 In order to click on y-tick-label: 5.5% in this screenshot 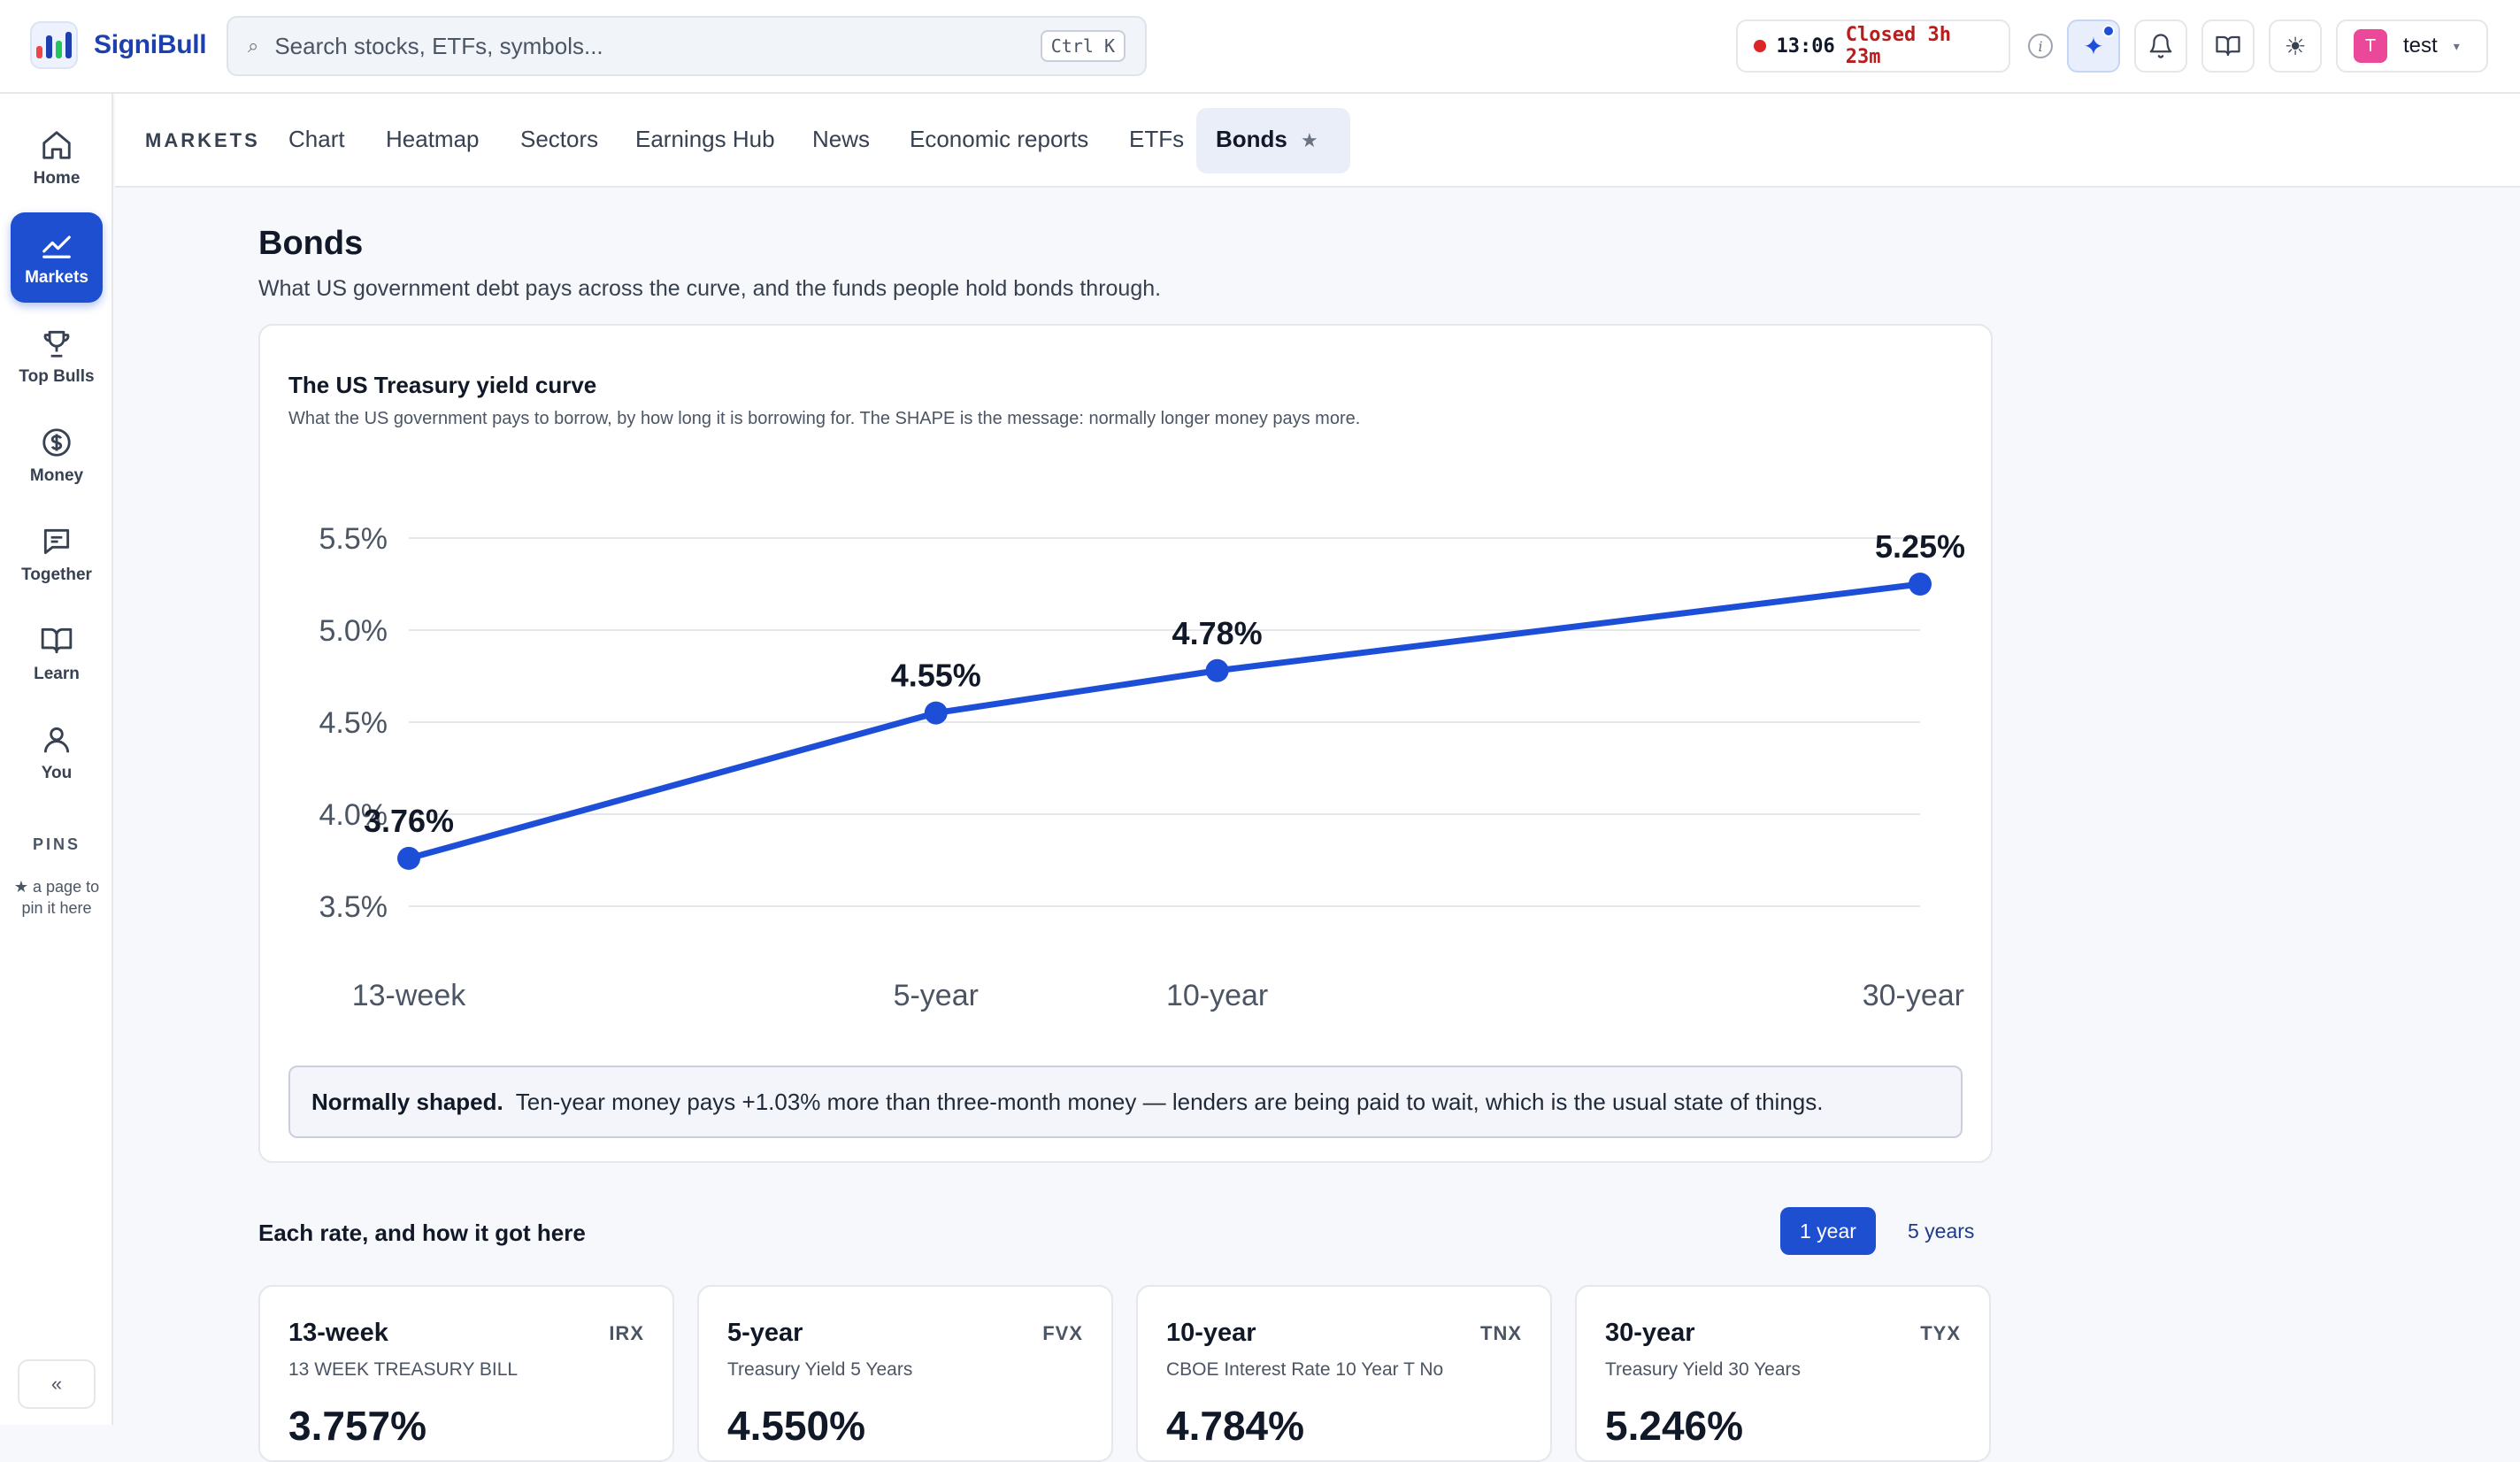, I will do `click(353, 539)`.